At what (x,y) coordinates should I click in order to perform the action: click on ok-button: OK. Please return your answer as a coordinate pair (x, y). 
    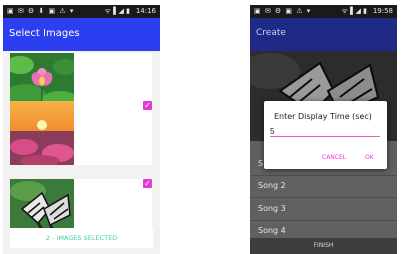
    Looking at the image, I should click on (369, 157).